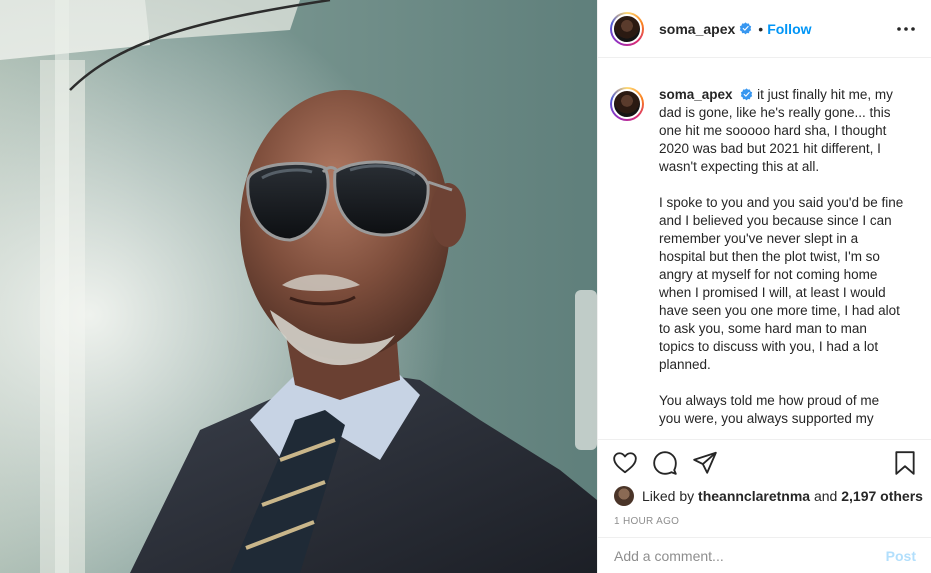 The height and width of the screenshot is (573, 931). I want to click on post-header: soma_apex • Follow, so click(764, 29).